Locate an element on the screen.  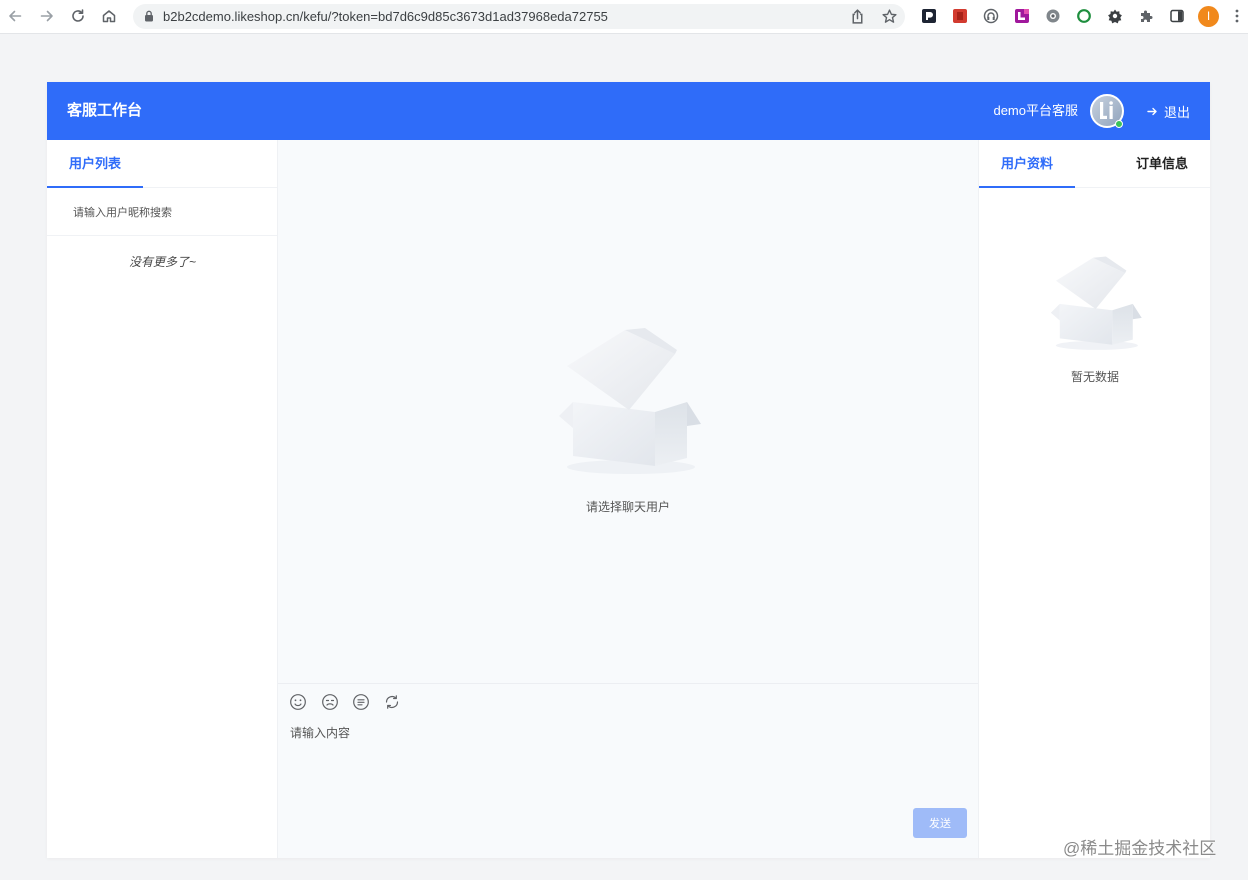
tab-user-profile: 用户资料 is located at coordinates (1027, 164).